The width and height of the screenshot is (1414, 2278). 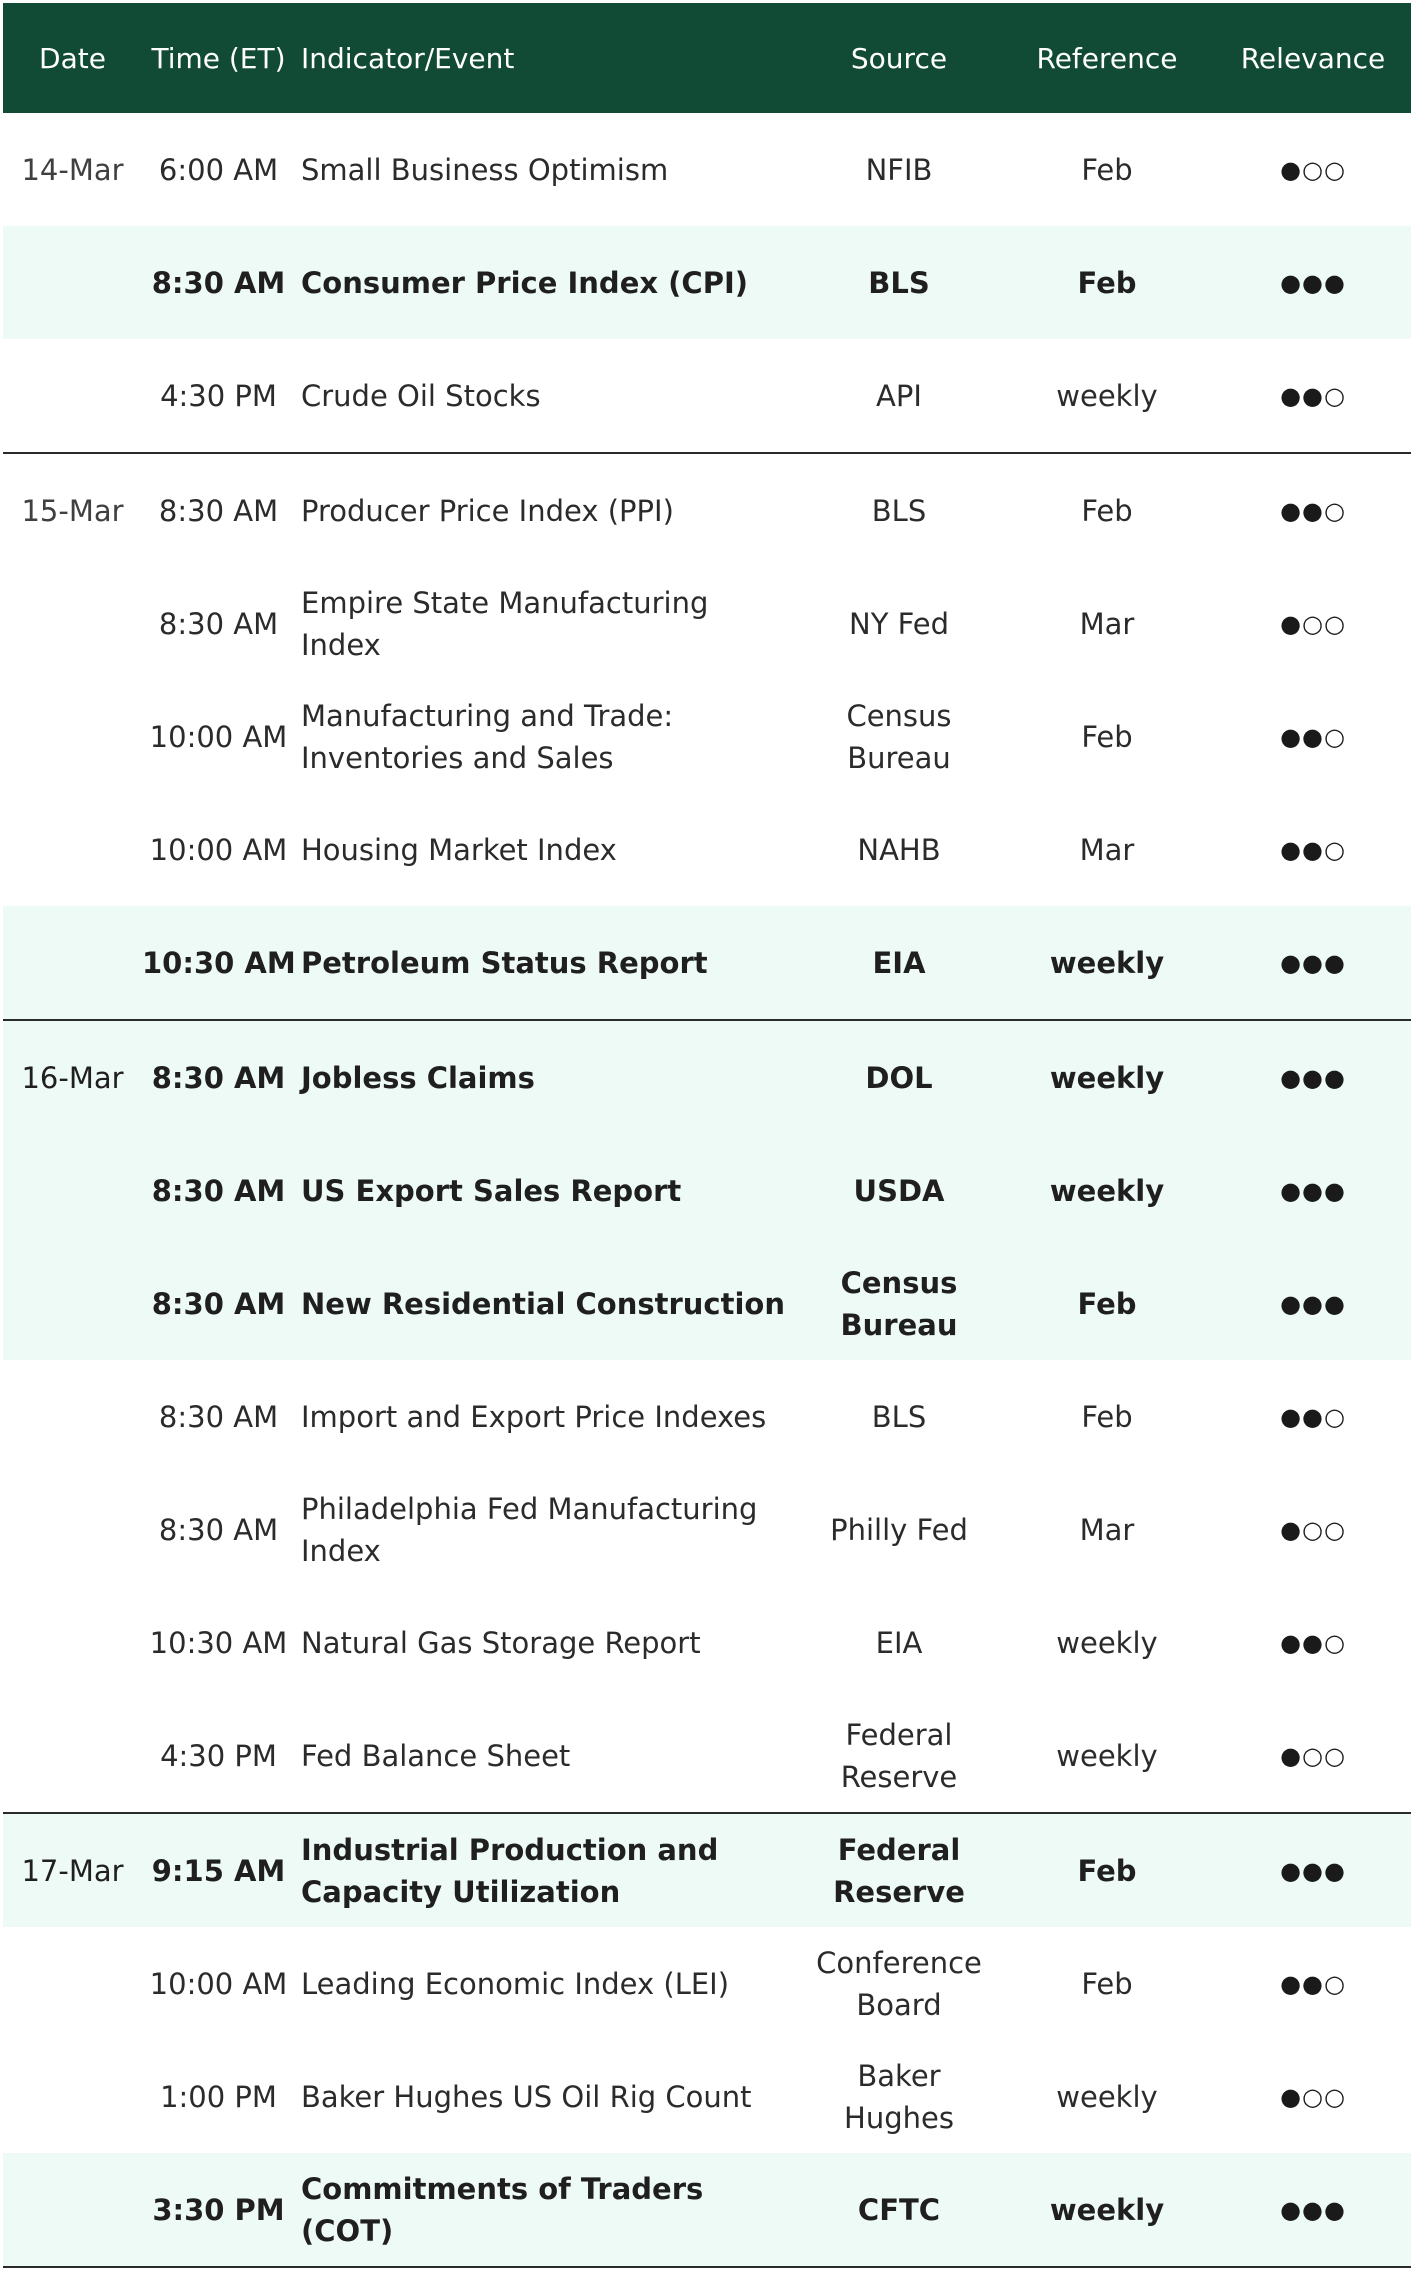 I want to click on event-indicator: Philadelphia Fed Manufacturing Index, so click(x=529, y=1529).